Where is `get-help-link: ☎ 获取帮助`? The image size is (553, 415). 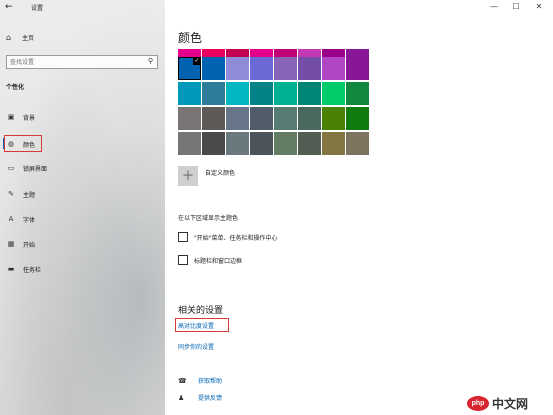
get-help-link: ☎ 获取帮助 is located at coordinates (200, 381).